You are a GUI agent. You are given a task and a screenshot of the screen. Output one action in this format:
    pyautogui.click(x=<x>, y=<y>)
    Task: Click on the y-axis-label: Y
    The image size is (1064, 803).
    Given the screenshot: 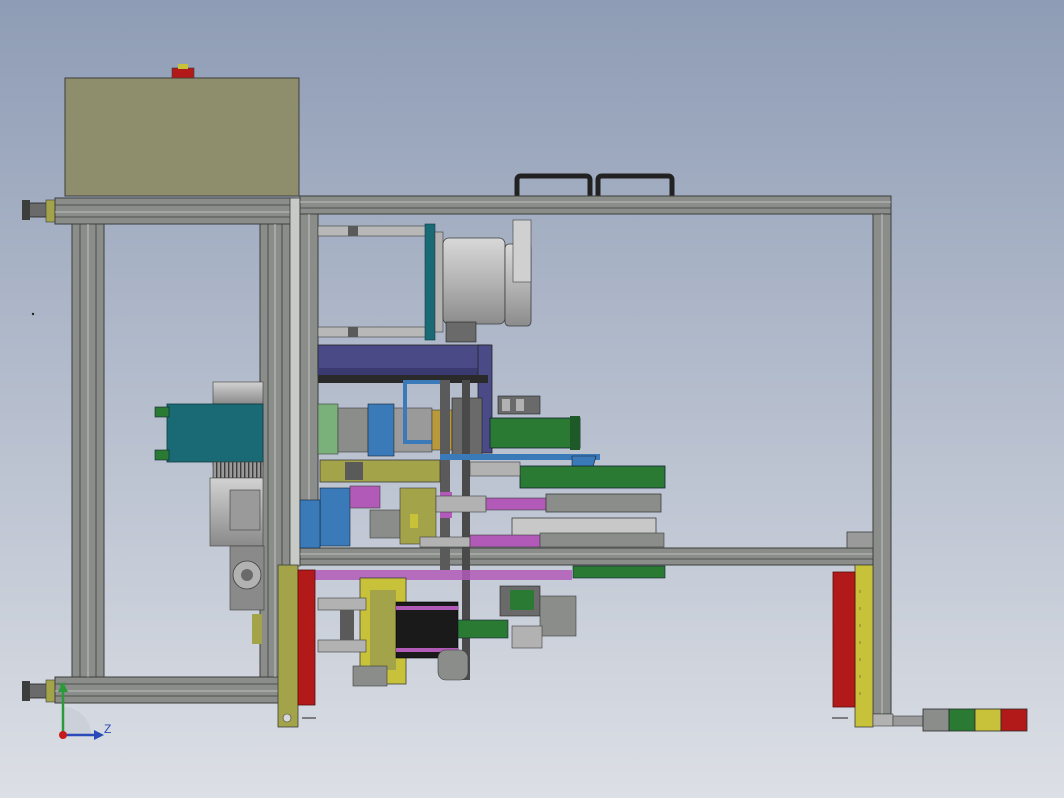 What is the action you would take?
    pyautogui.click(x=62, y=687)
    